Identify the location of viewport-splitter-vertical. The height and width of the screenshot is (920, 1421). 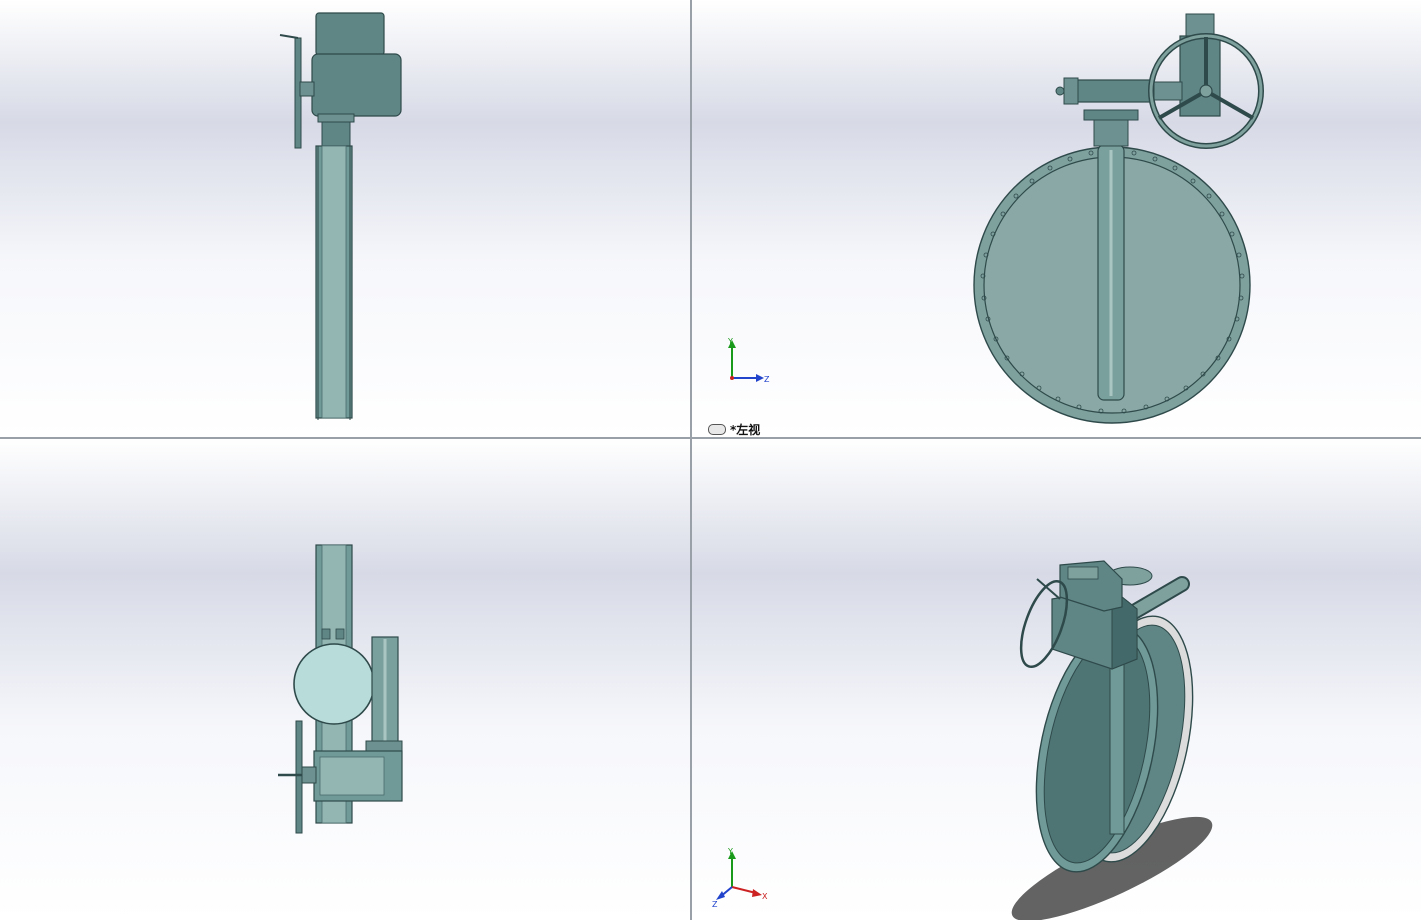
(691, 460).